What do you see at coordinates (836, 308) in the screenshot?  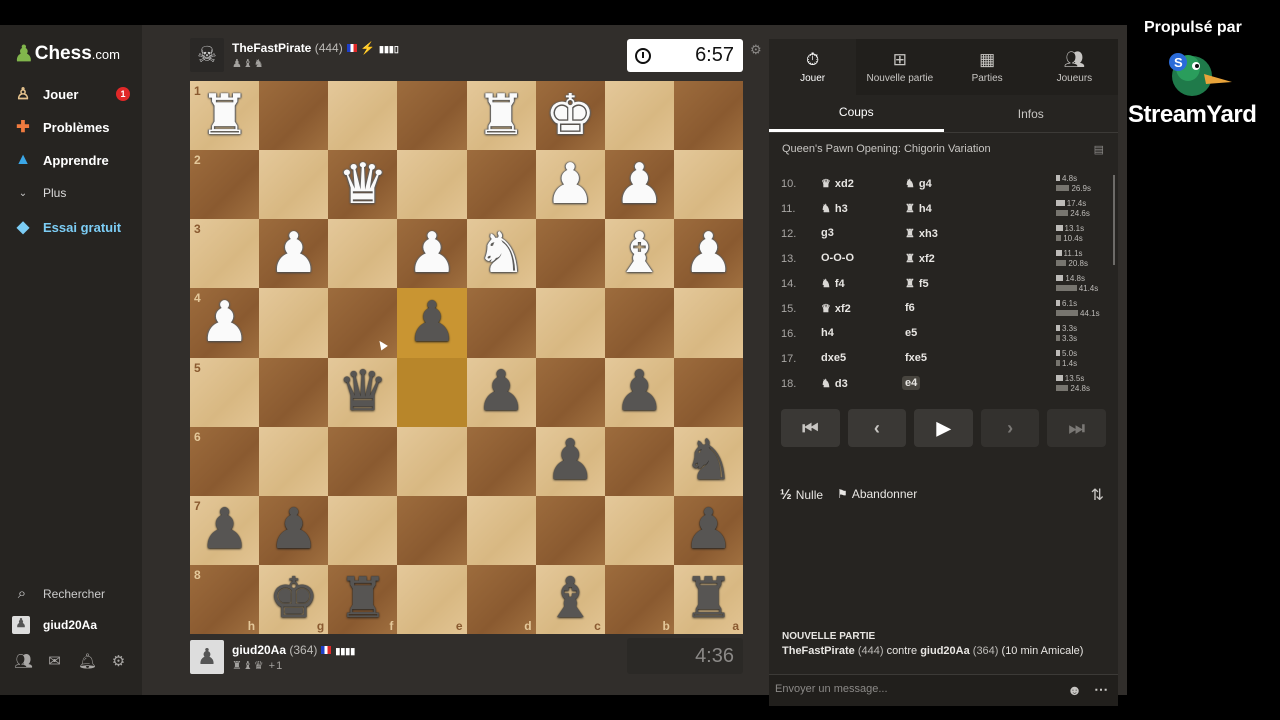 I see `white-move: ♛ xf2` at bounding box center [836, 308].